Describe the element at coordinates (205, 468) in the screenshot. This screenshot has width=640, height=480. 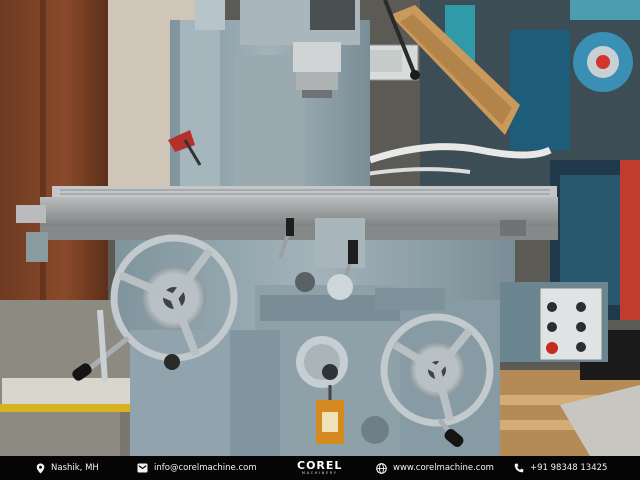
I see `email-link: info@corelmachine.com` at that location.